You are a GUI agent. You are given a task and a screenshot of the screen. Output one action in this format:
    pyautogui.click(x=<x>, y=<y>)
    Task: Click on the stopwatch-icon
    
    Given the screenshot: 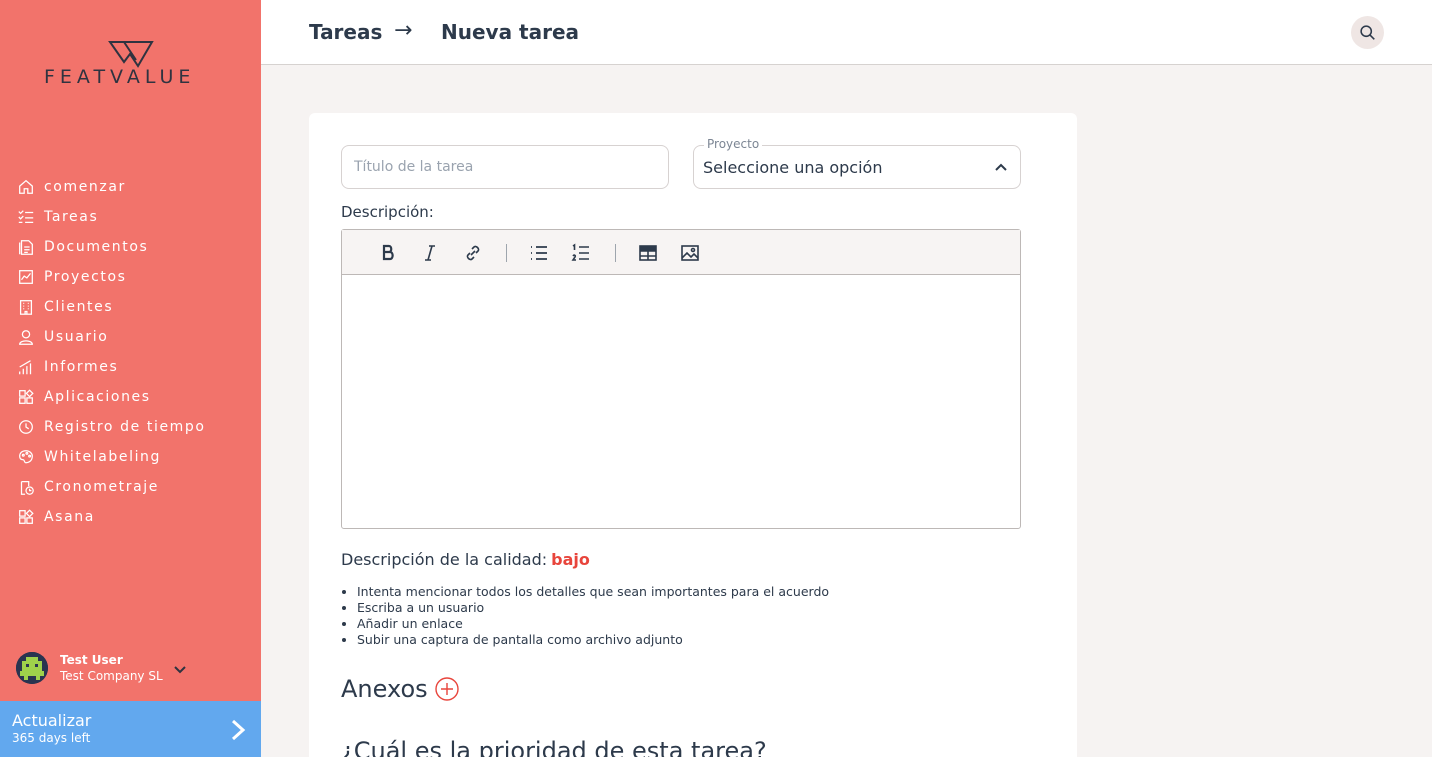 What is the action you would take?
    pyautogui.click(x=26, y=487)
    